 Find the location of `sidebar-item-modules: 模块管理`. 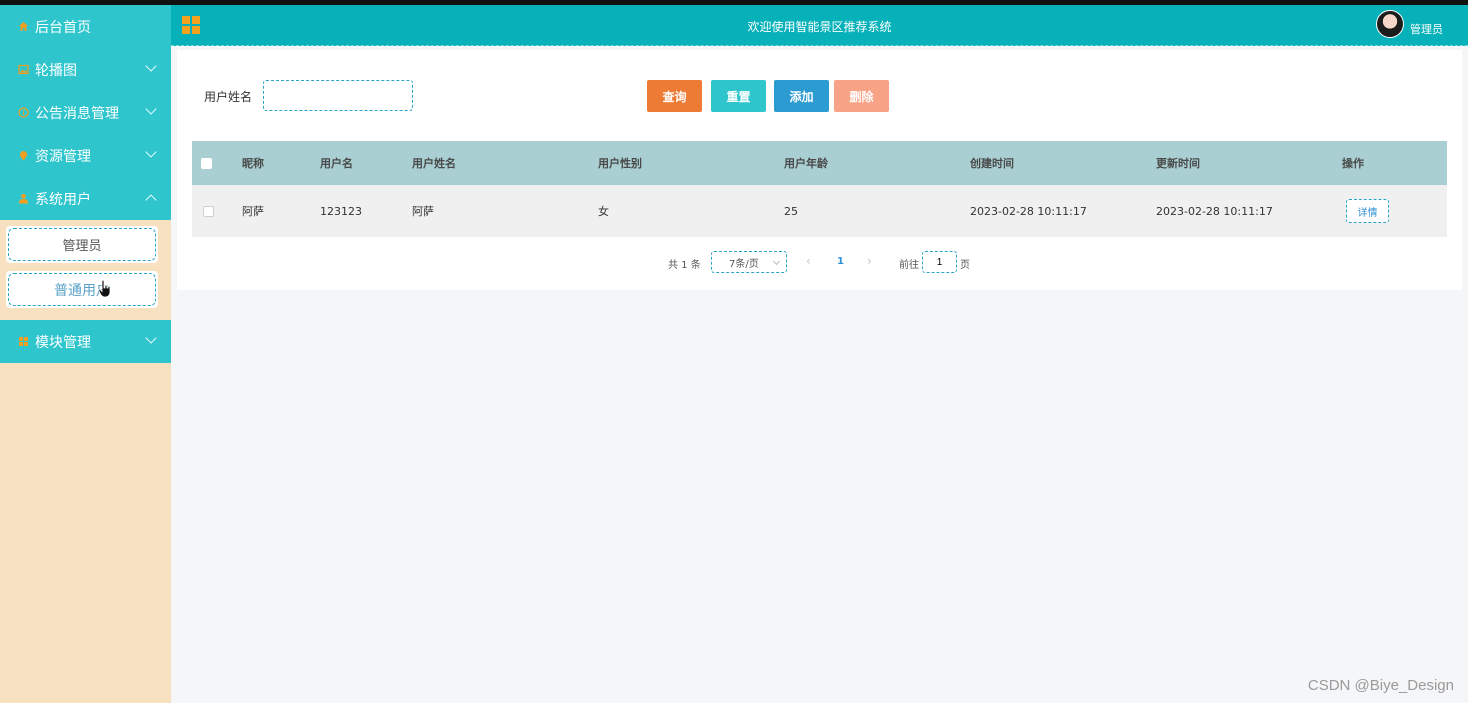

sidebar-item-modules: 模块管理 is located at coordinates (85, 341).